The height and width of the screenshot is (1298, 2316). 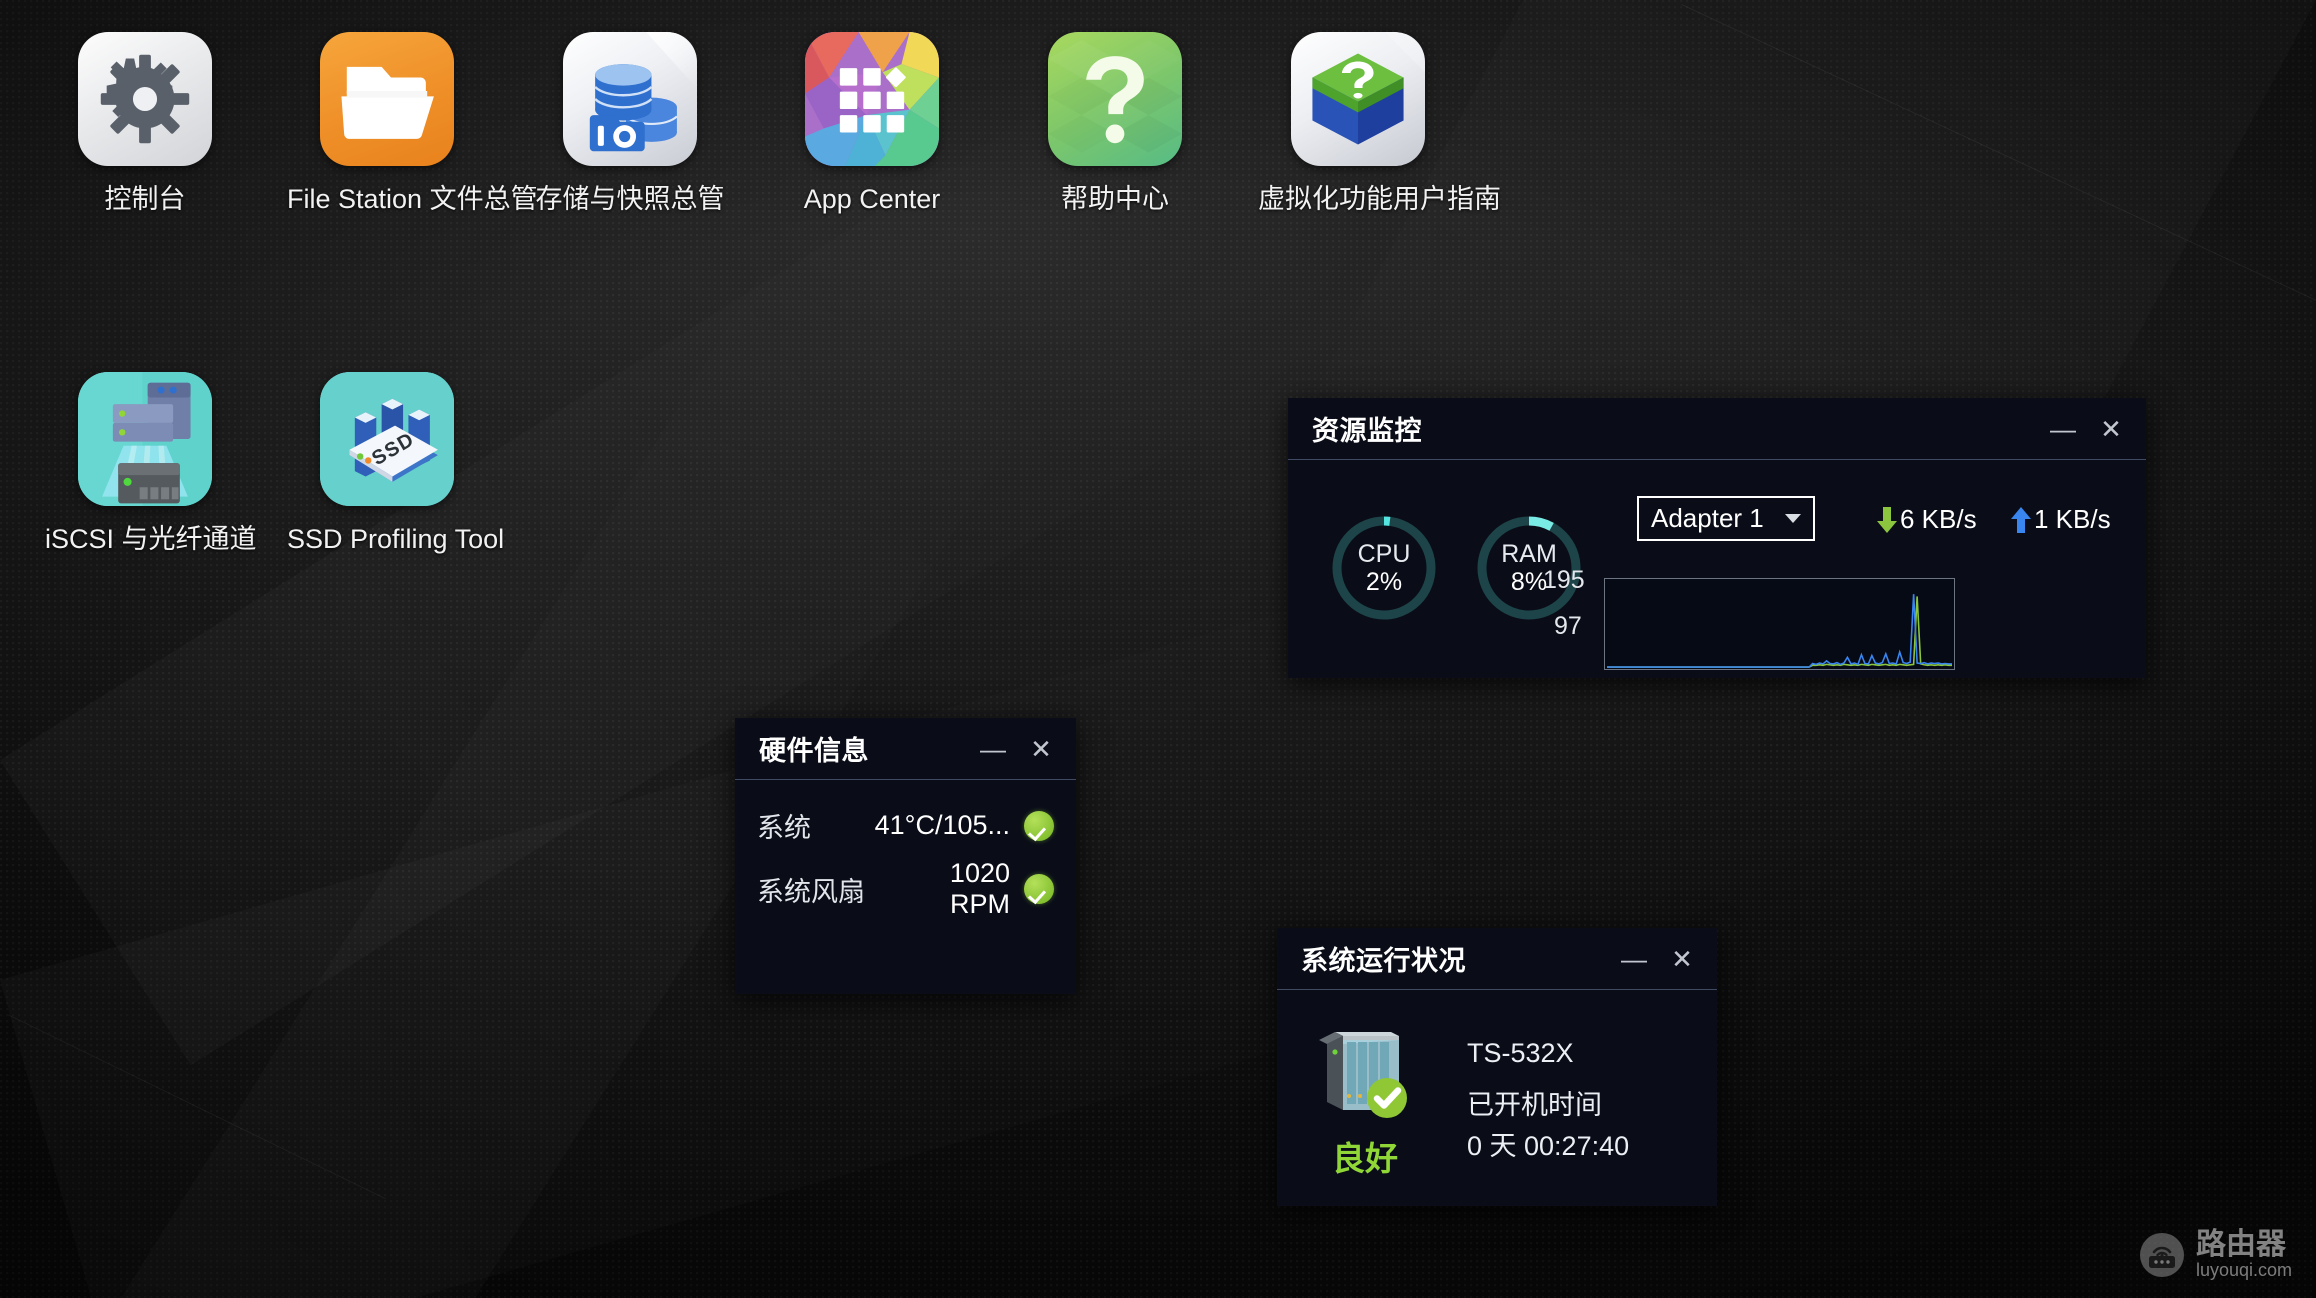 What do you see at coordinates (396, 539) in the screenshot?
I see `desktop-icon-label: SSD Profiling Tool` at bounding box center [396, 539].